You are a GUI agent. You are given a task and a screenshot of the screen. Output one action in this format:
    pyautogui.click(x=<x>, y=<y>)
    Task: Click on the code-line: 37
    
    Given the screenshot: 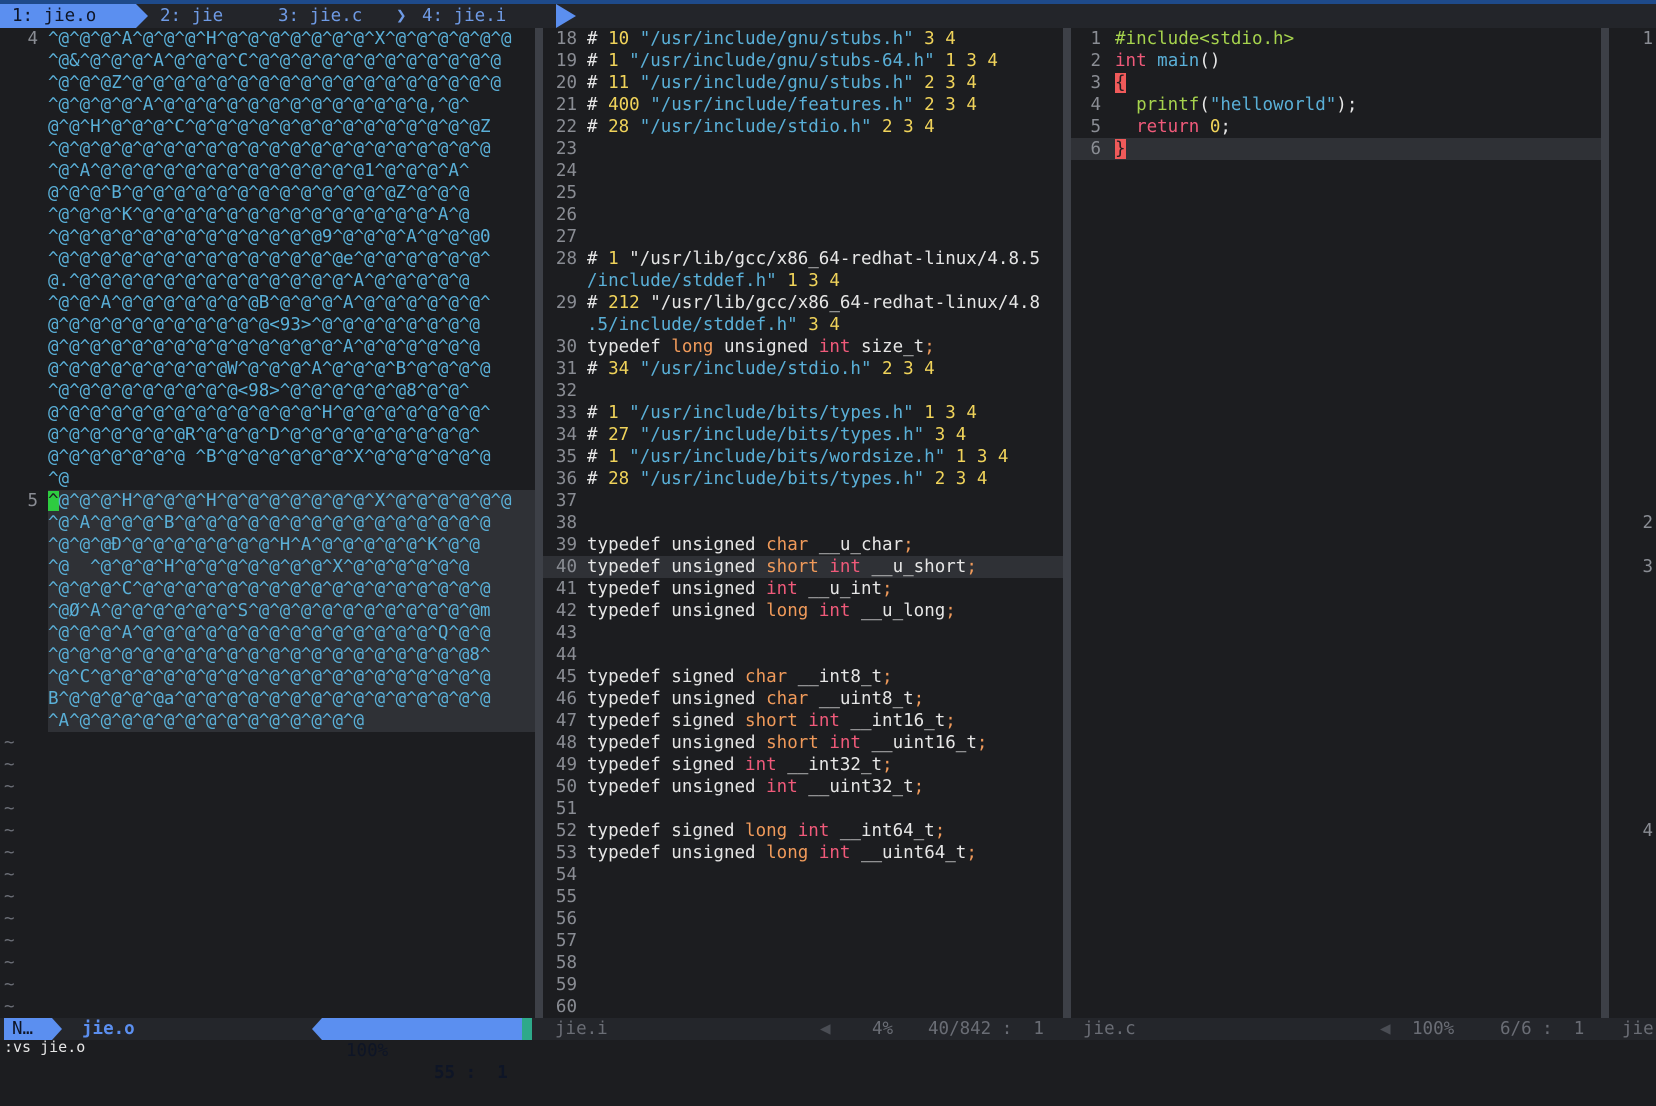 What is the action you would take?
    pyautogui.click(x=803, y=501)
    